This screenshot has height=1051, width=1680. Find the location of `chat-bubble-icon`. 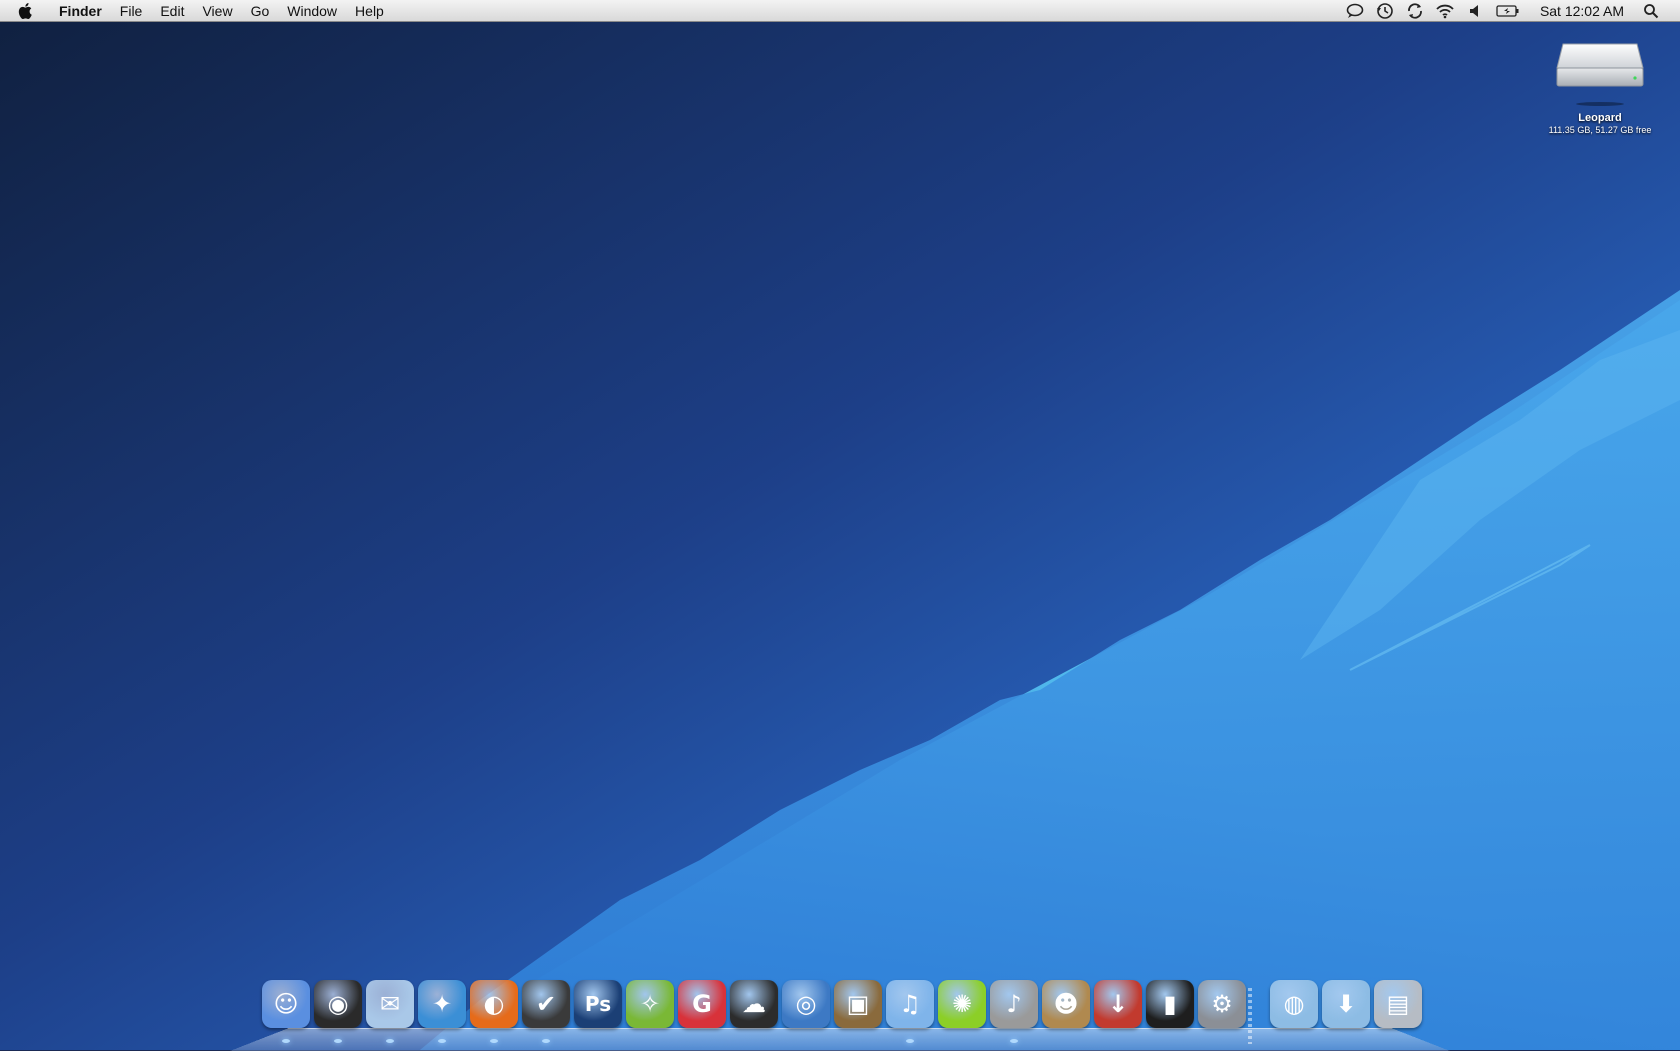

chat-bubble-icon is located at coordinates (1355, 11).